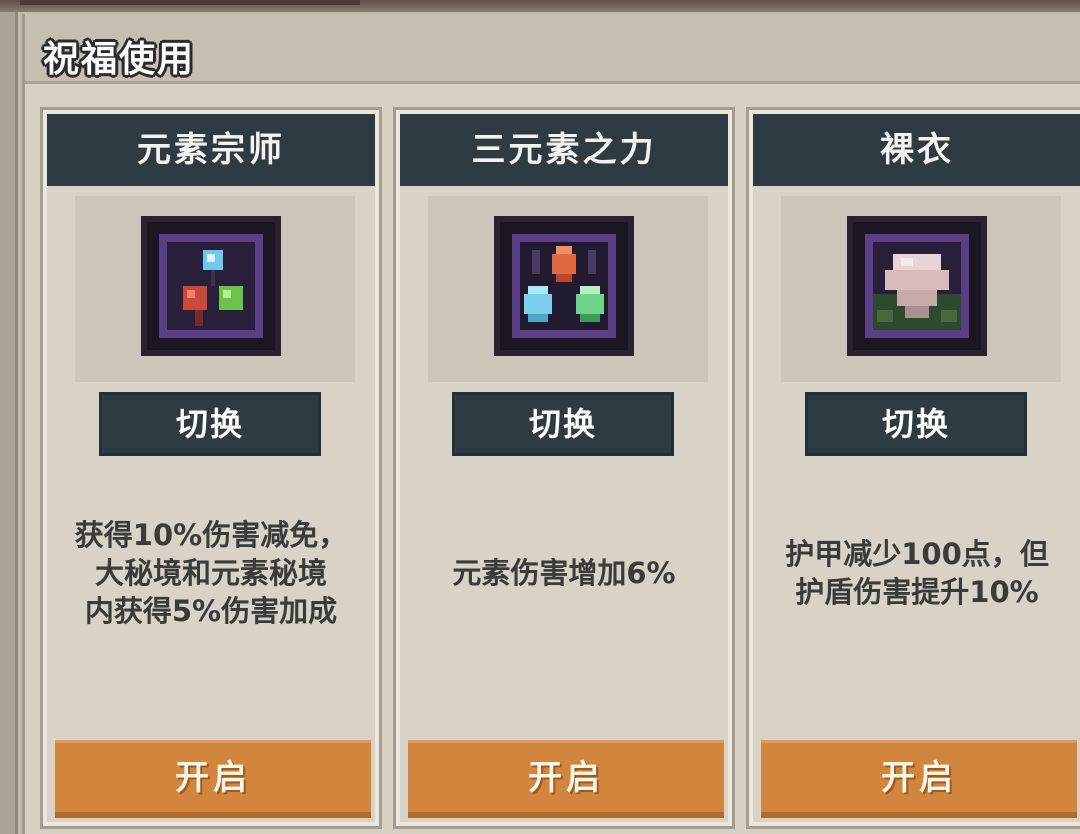  I want to click on card-description: 获得10%伤害减免， 大秘境和元素秘境 内获得5%伤害加成, so click(211, 573).